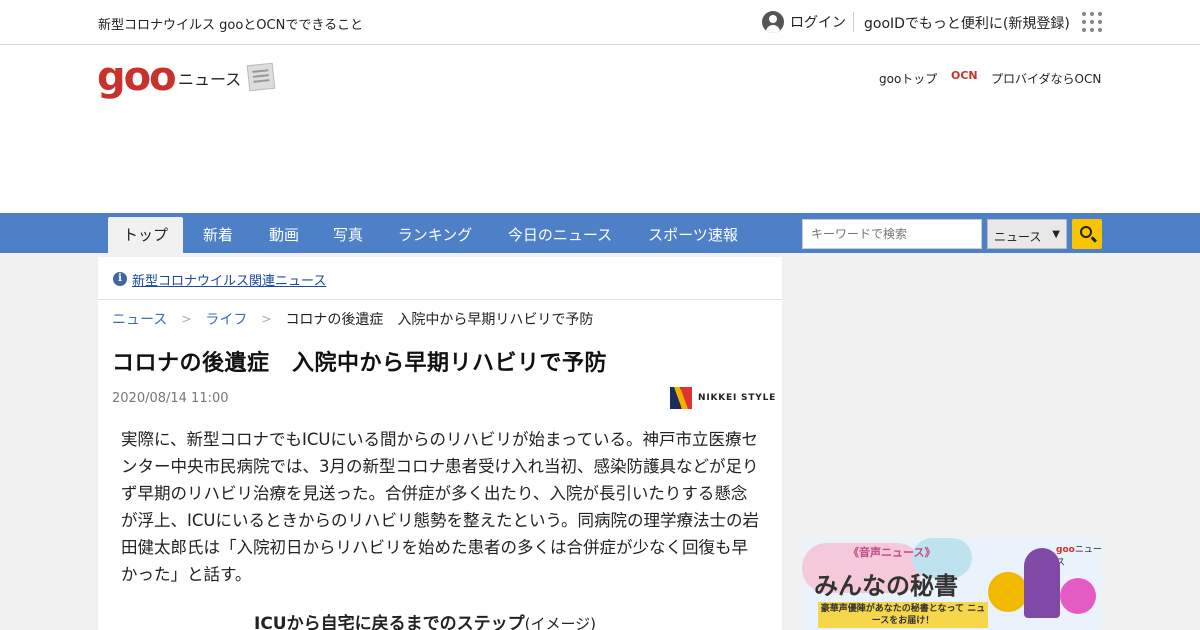 The height and width of the screenshot is (630, 1200). I want to click on search-button, so click(1087, 234).